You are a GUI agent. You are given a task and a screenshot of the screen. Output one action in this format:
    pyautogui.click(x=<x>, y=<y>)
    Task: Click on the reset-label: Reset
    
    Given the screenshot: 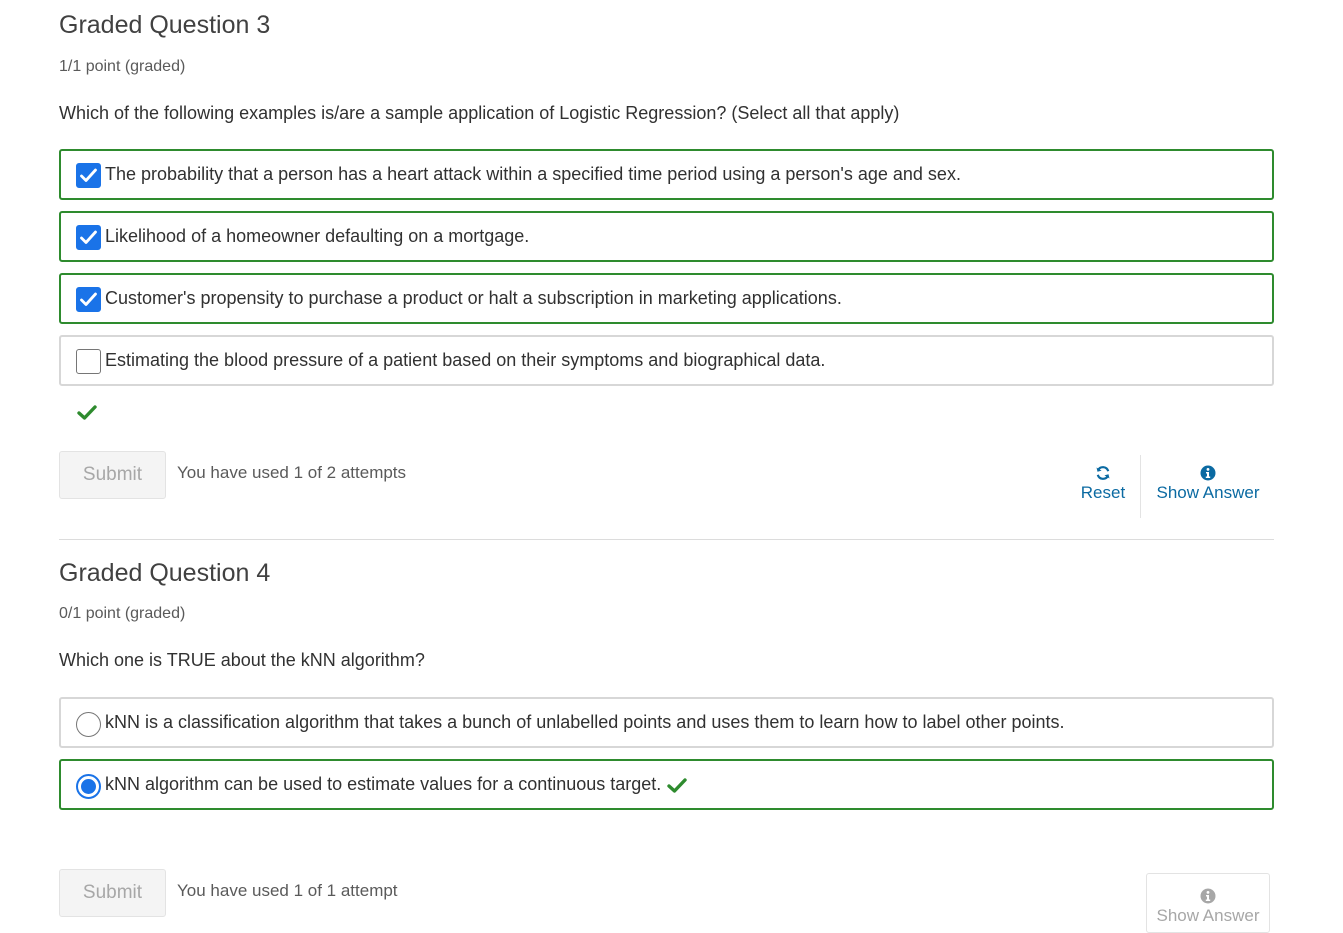 What is the action you would take?
    pyautogui.click(x=1103, y=492)
    